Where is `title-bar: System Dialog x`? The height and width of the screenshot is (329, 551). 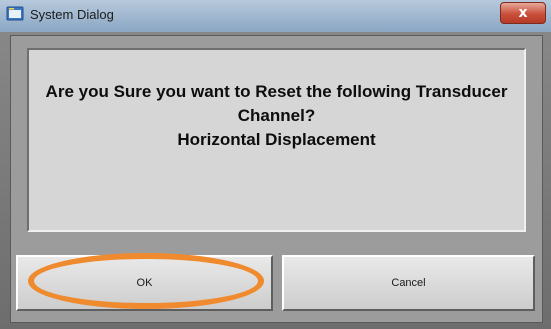
title-bar: System Dialog x is located at coordinates (275, 16).